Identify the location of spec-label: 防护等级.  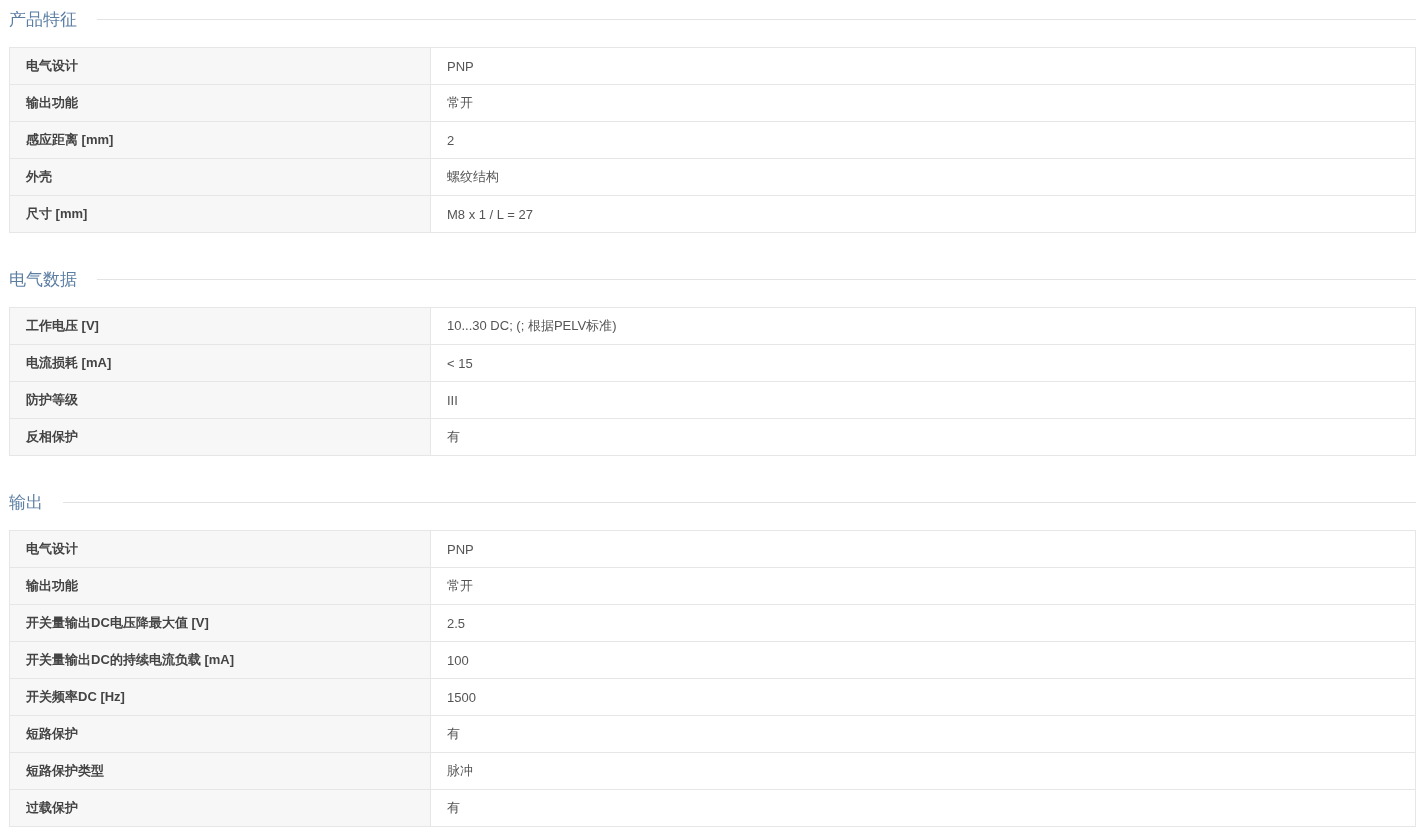
(220, 400).